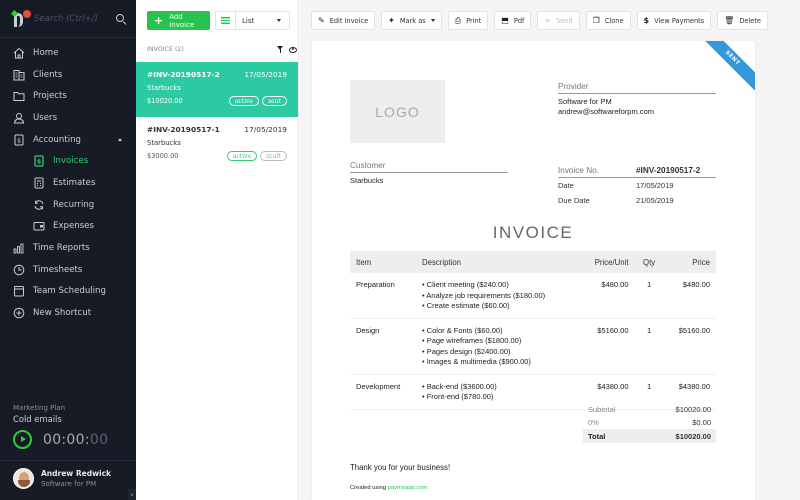 The height and width of the screenshot is (500, 800). Describe the element at coordinates (68, 460) in the screenshot. I see `sidebar-divider` at that location.